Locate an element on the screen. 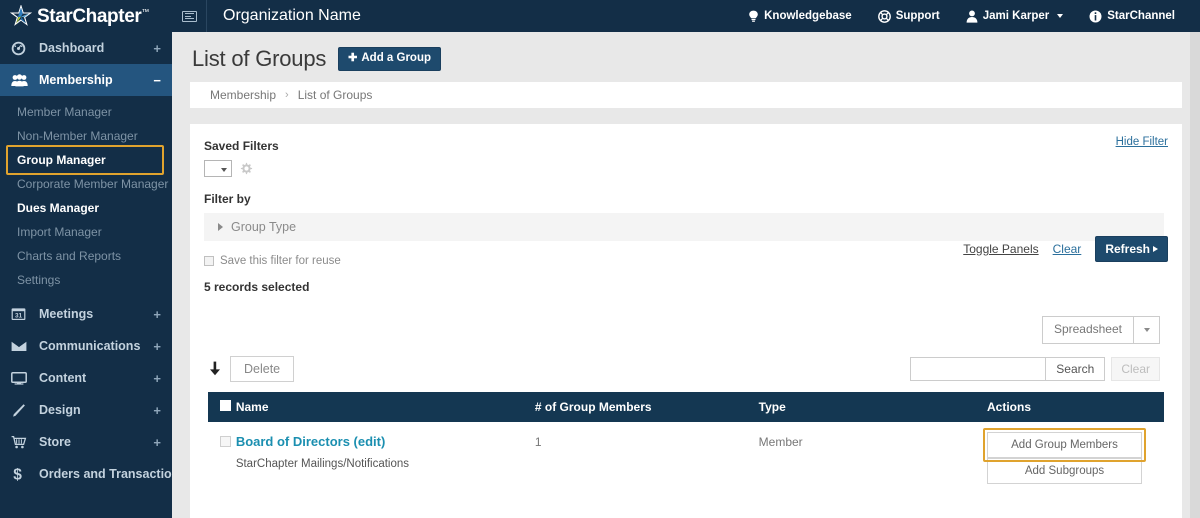 The width and height of the screenshot is (1200, 518). hide-filter-link: Hide Filter is located at coordinates (1142, 142).